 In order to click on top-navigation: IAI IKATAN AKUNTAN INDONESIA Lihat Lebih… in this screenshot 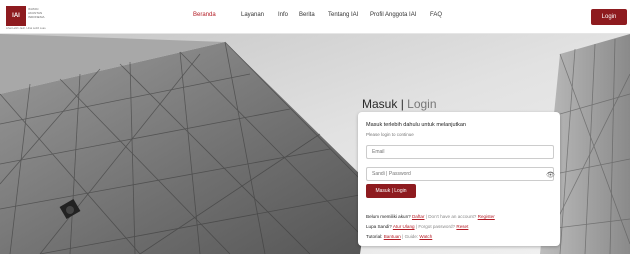, I will do `click(315, 17)`.